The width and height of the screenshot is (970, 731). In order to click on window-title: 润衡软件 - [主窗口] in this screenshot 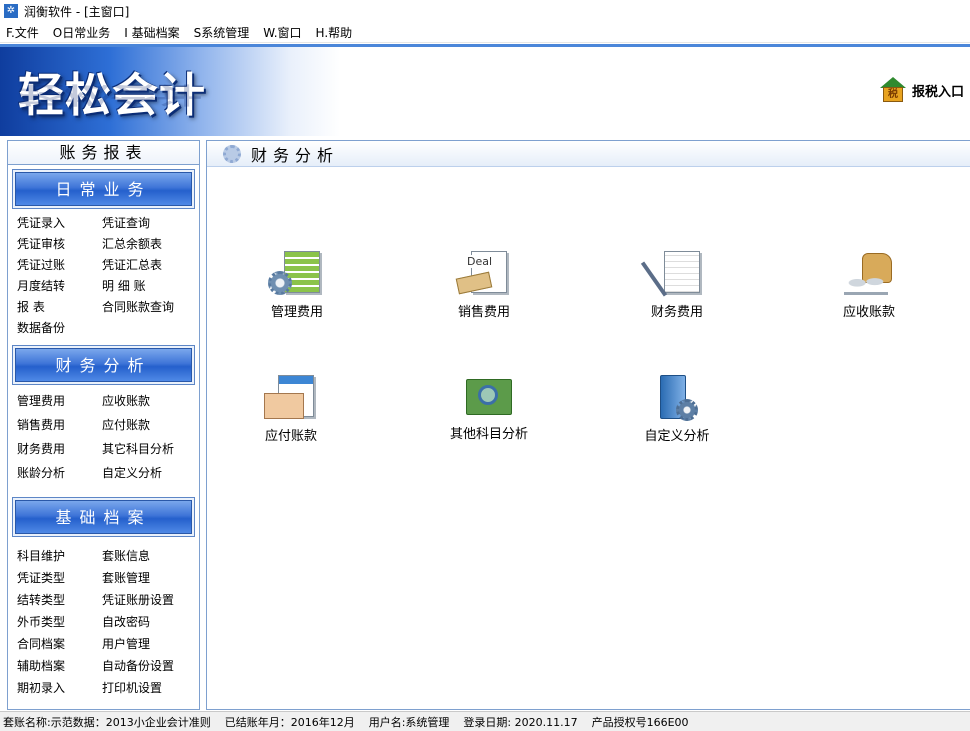, I will do `click(77, 11)`.